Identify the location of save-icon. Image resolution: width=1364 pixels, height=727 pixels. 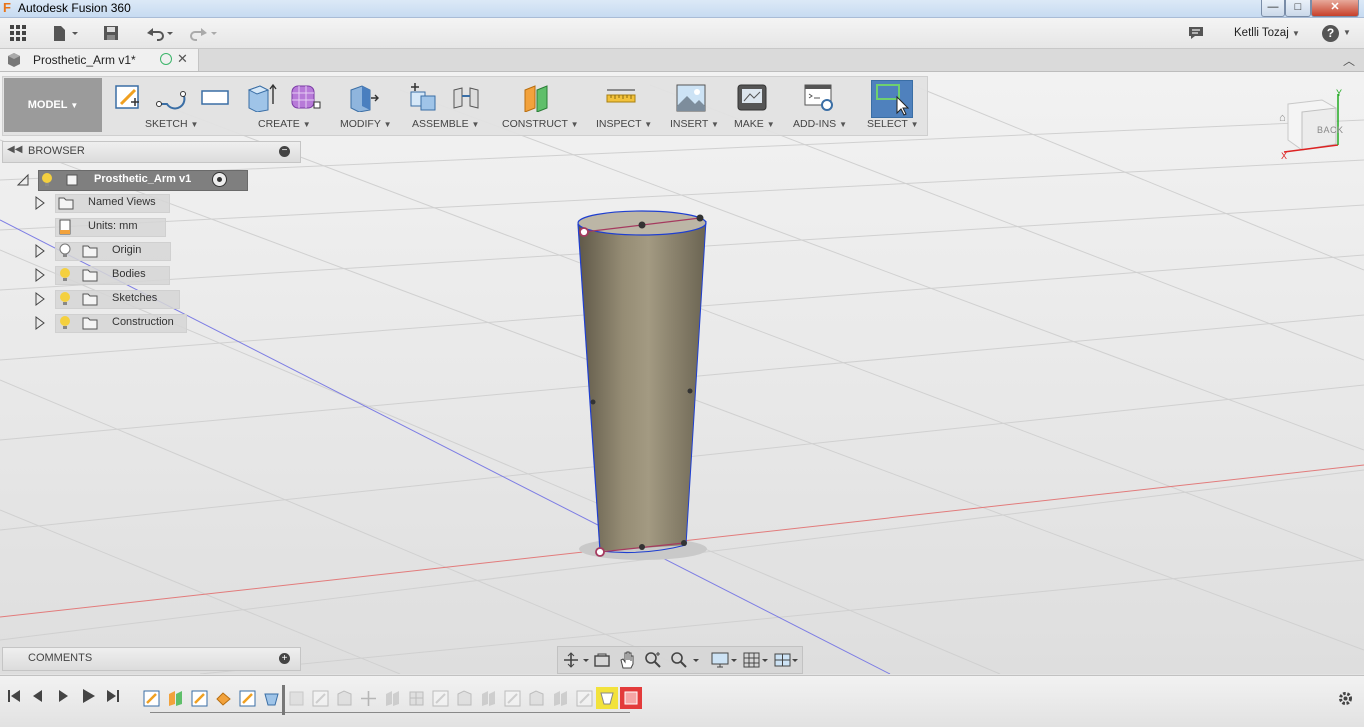
(111, 33).